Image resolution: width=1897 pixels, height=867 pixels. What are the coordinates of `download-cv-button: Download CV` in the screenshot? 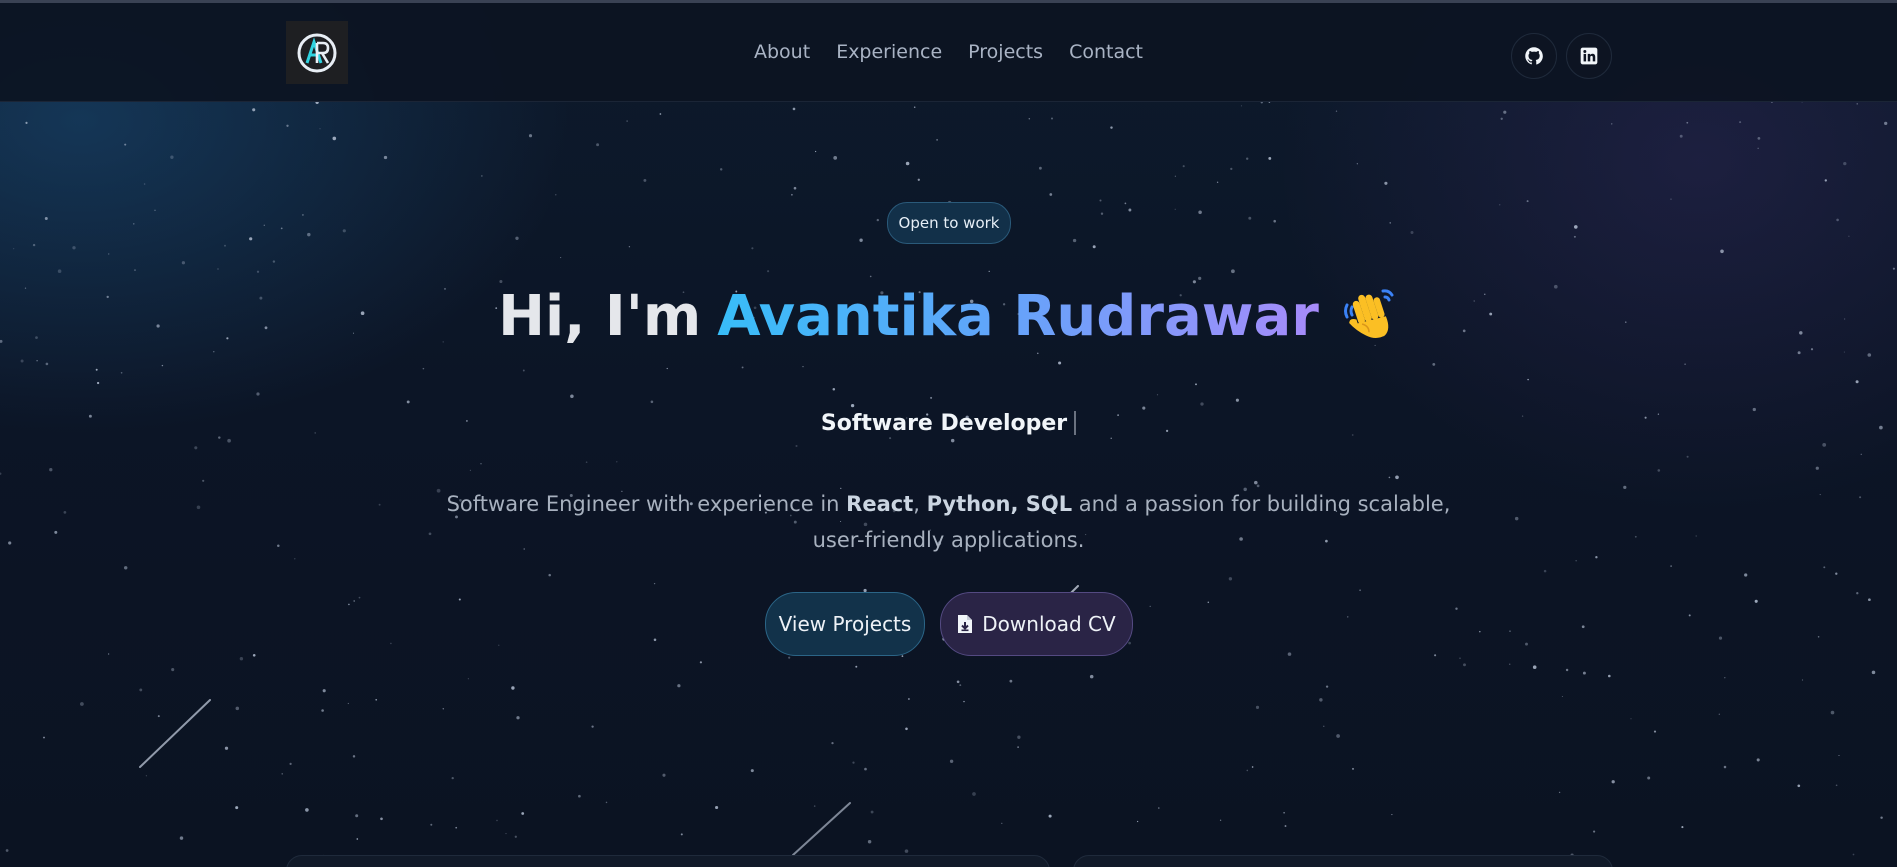 It's located at (1036, 624).